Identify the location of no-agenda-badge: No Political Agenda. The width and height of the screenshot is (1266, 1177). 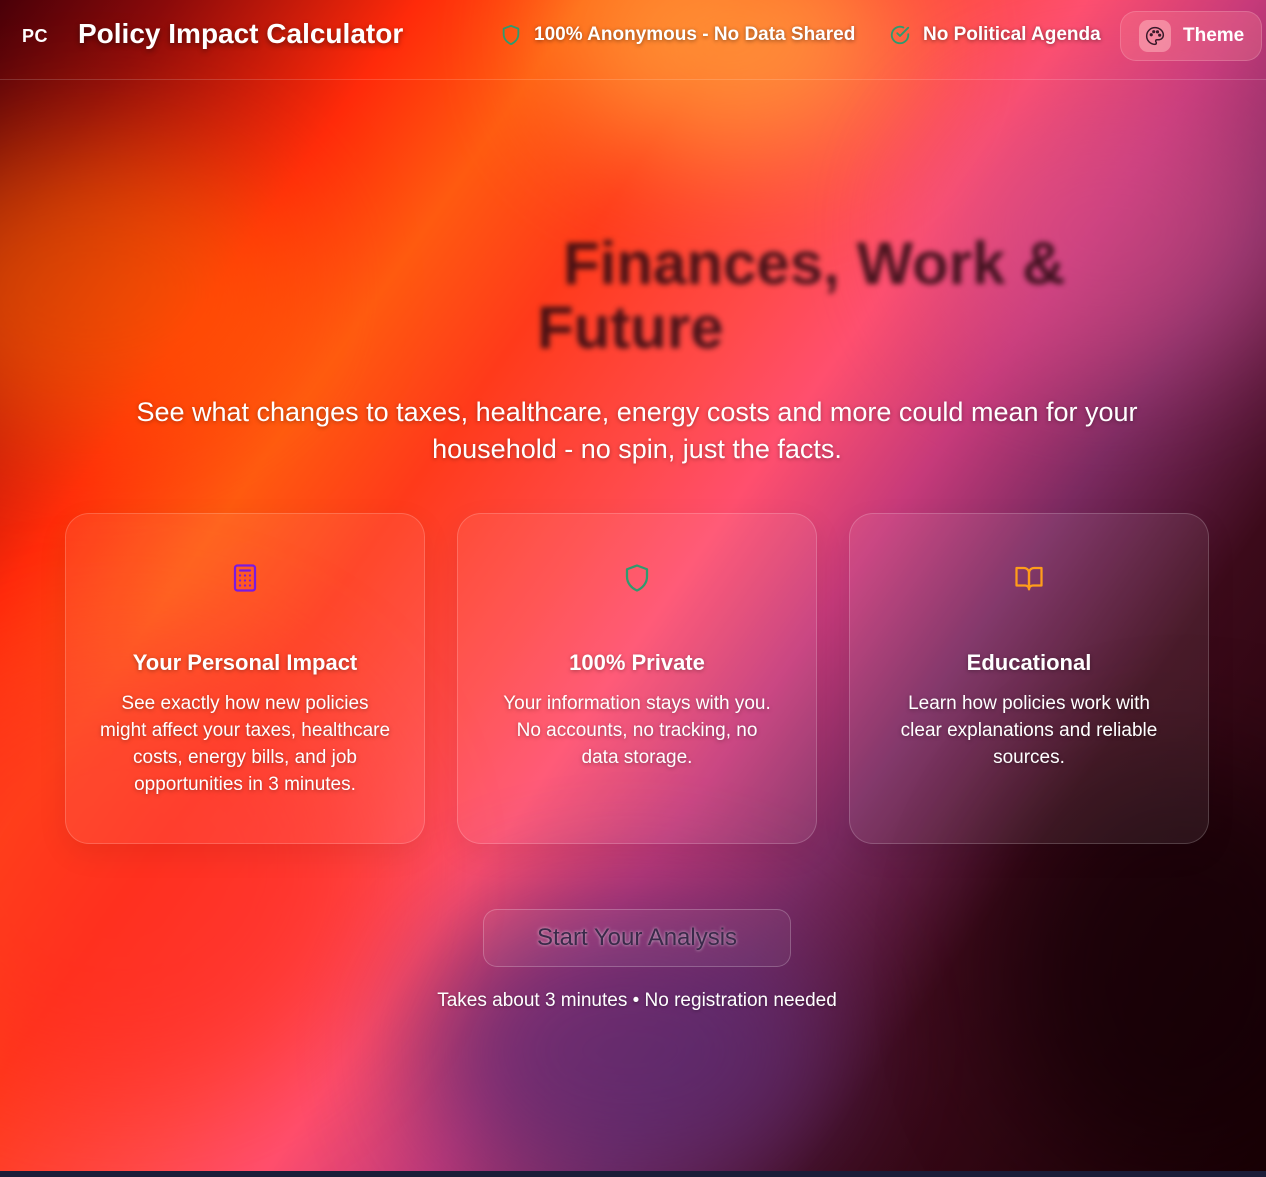
(995, 35).